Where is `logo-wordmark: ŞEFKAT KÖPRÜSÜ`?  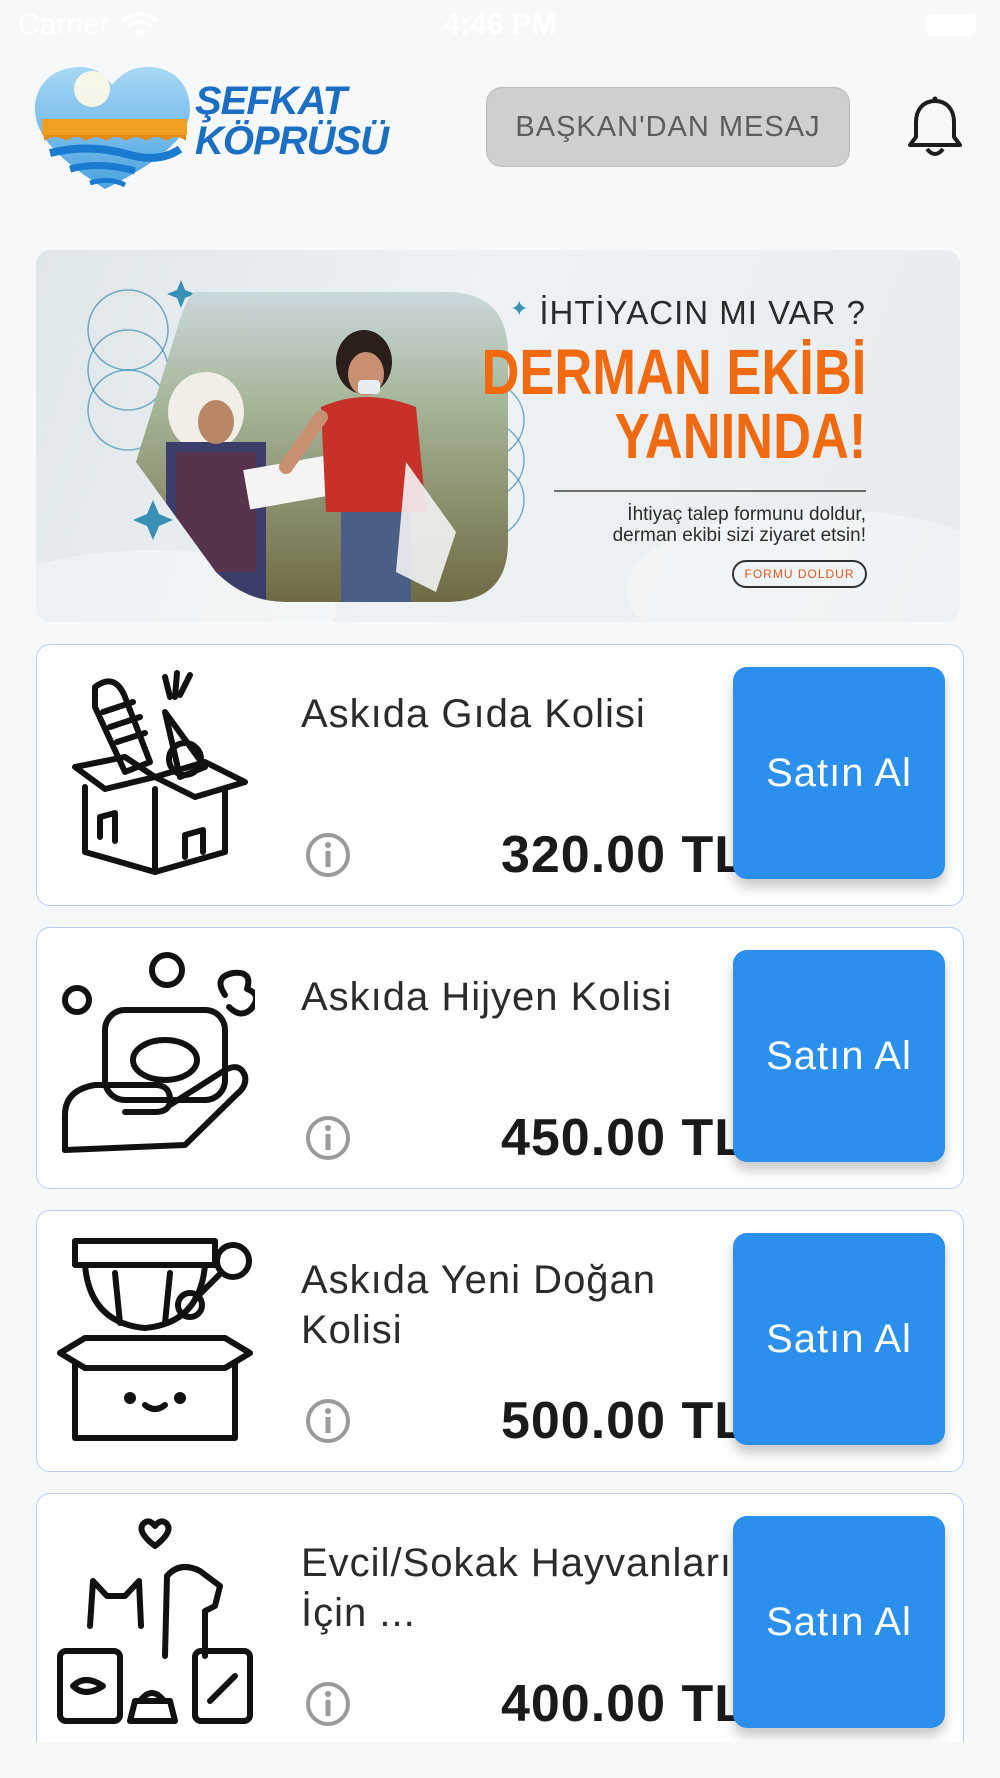
logo-wordmark: ŞEFKAT KÖPRÜSÜ is located at coordinates (292, 121).